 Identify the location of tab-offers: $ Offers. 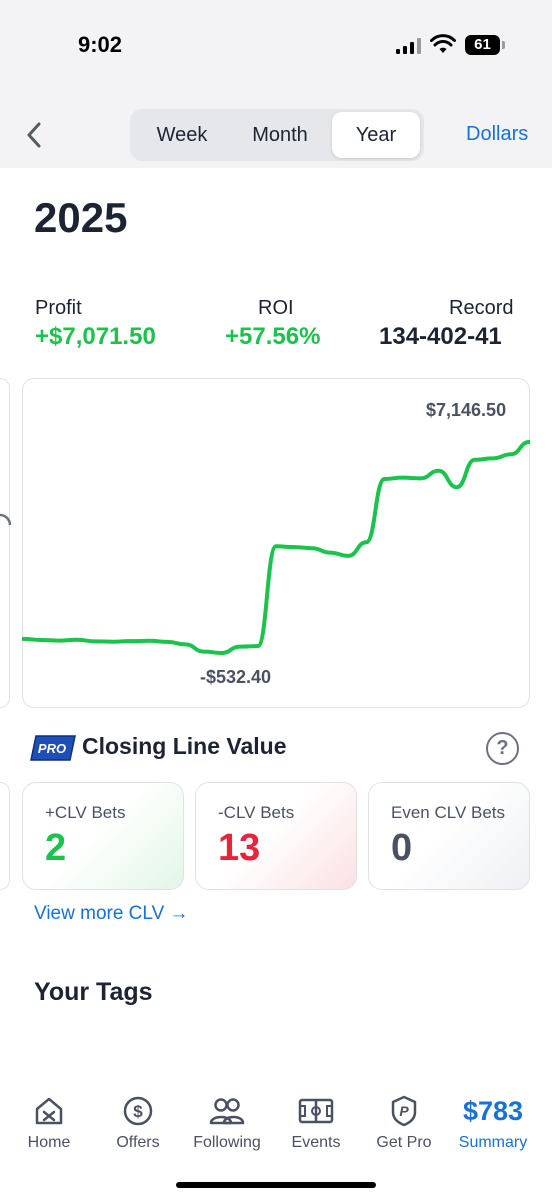
(138, 1123).